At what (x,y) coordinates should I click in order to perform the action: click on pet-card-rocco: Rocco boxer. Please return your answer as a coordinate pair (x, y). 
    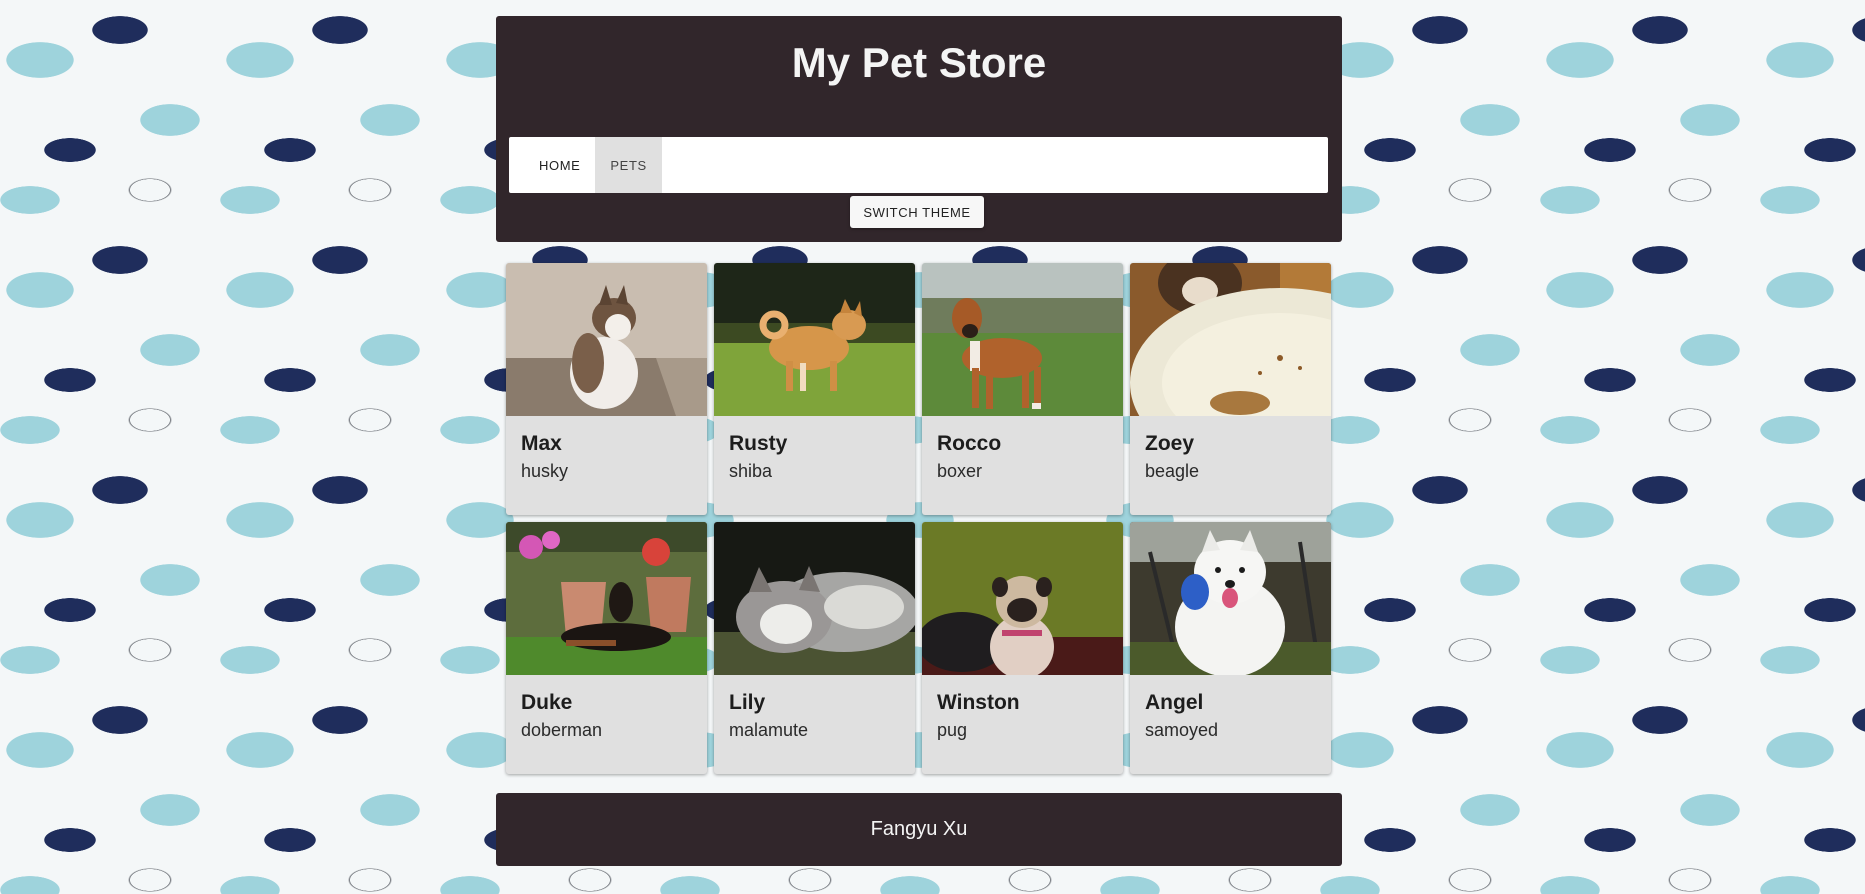
    Looking at the image, I should click on (1022, 389).